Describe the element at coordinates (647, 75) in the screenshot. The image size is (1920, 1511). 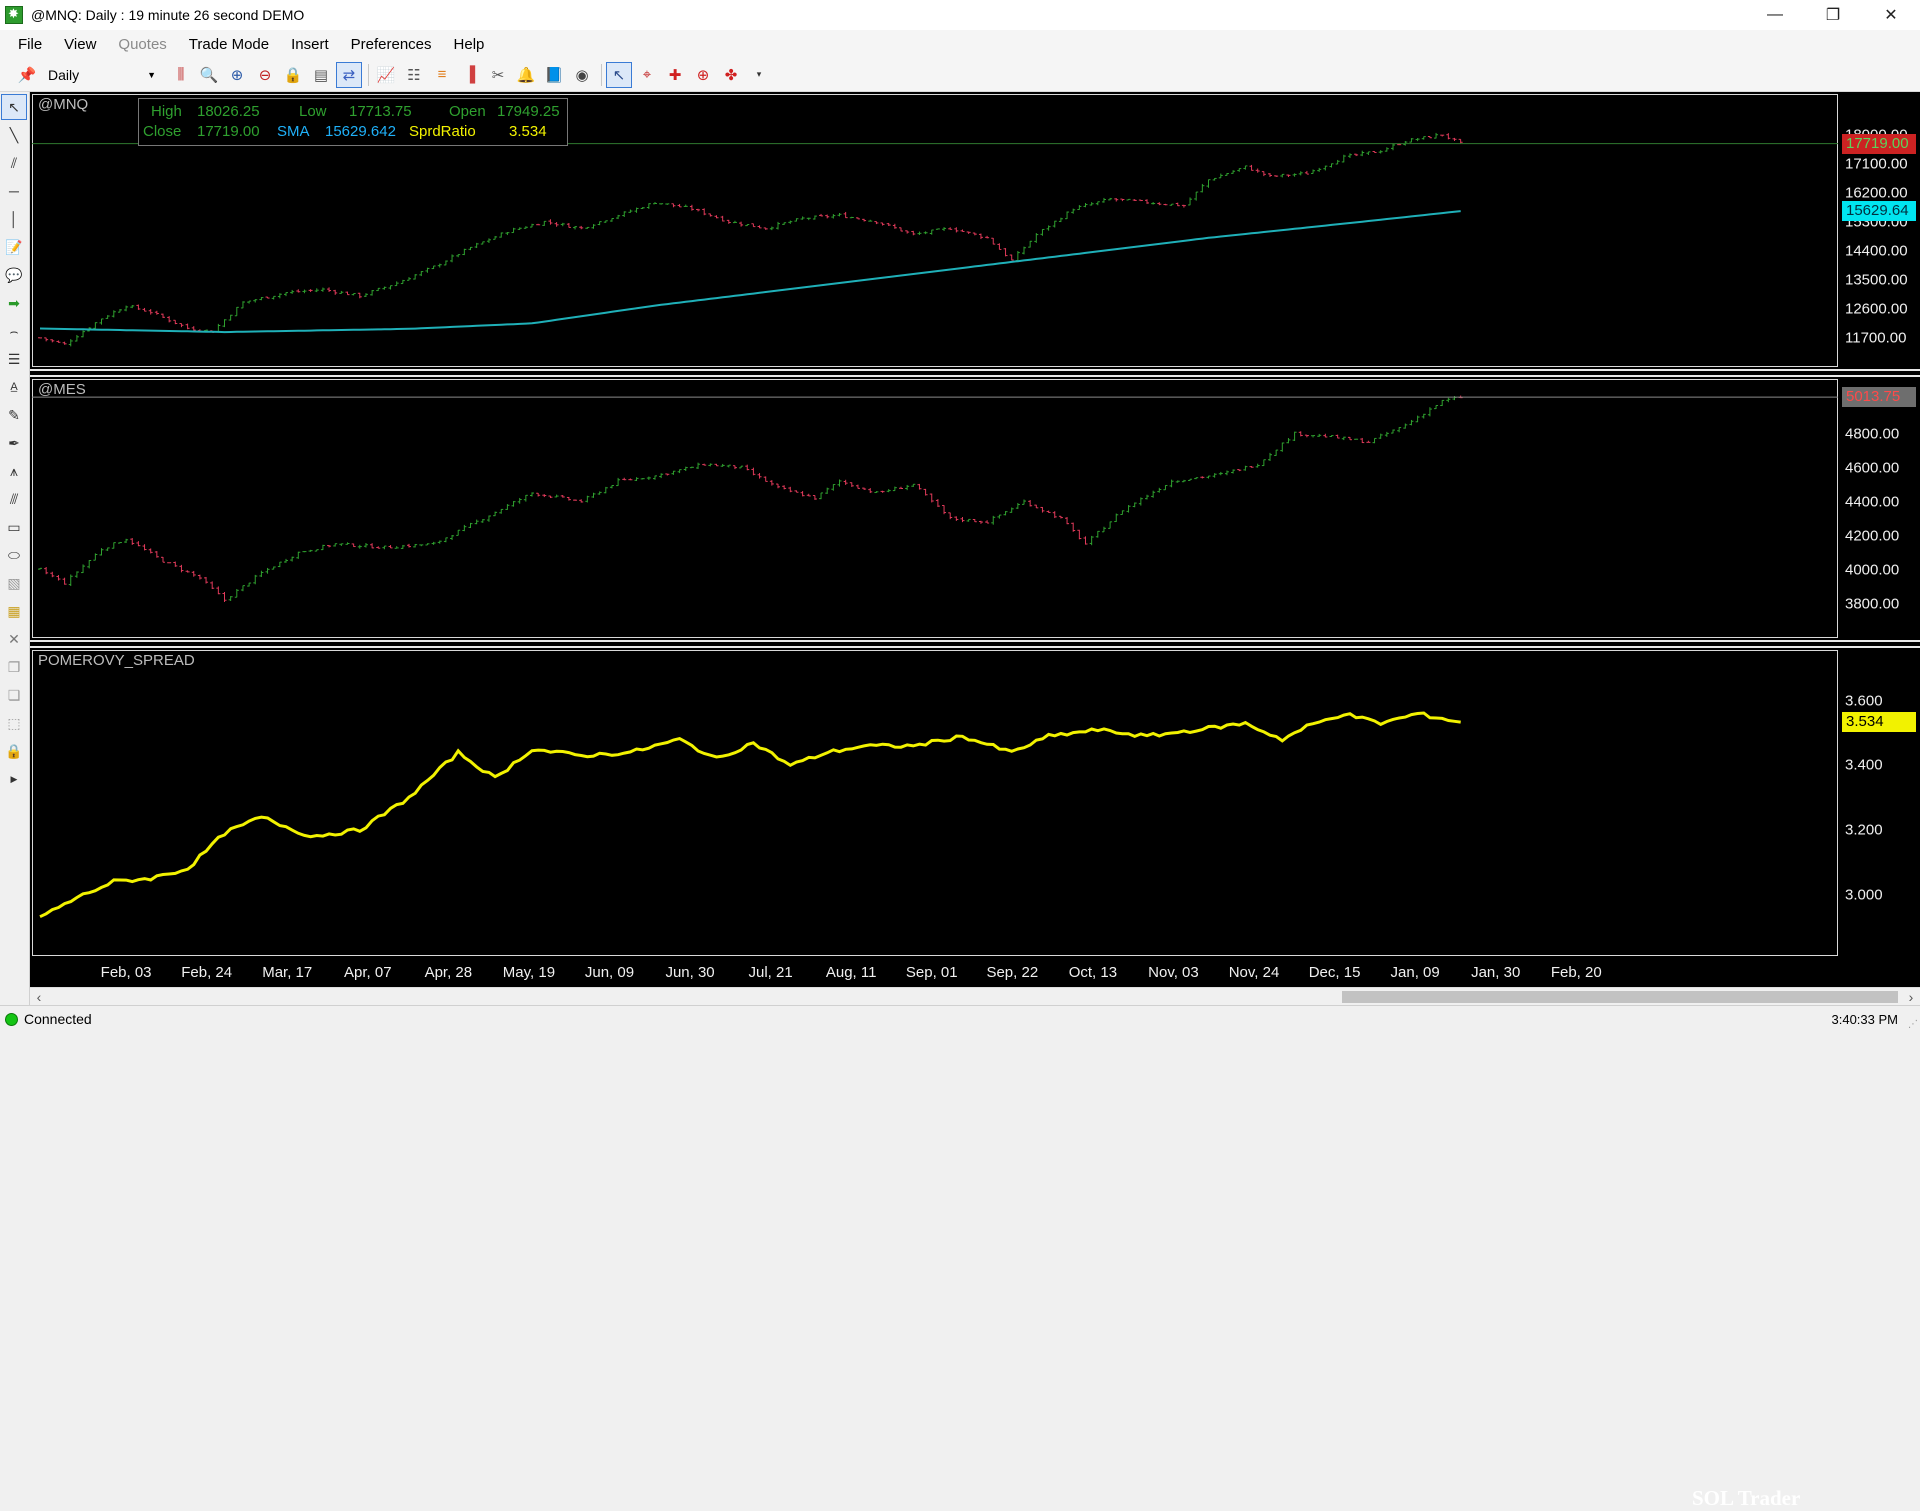
I see `crosshair-icon: ⌖` at that location.